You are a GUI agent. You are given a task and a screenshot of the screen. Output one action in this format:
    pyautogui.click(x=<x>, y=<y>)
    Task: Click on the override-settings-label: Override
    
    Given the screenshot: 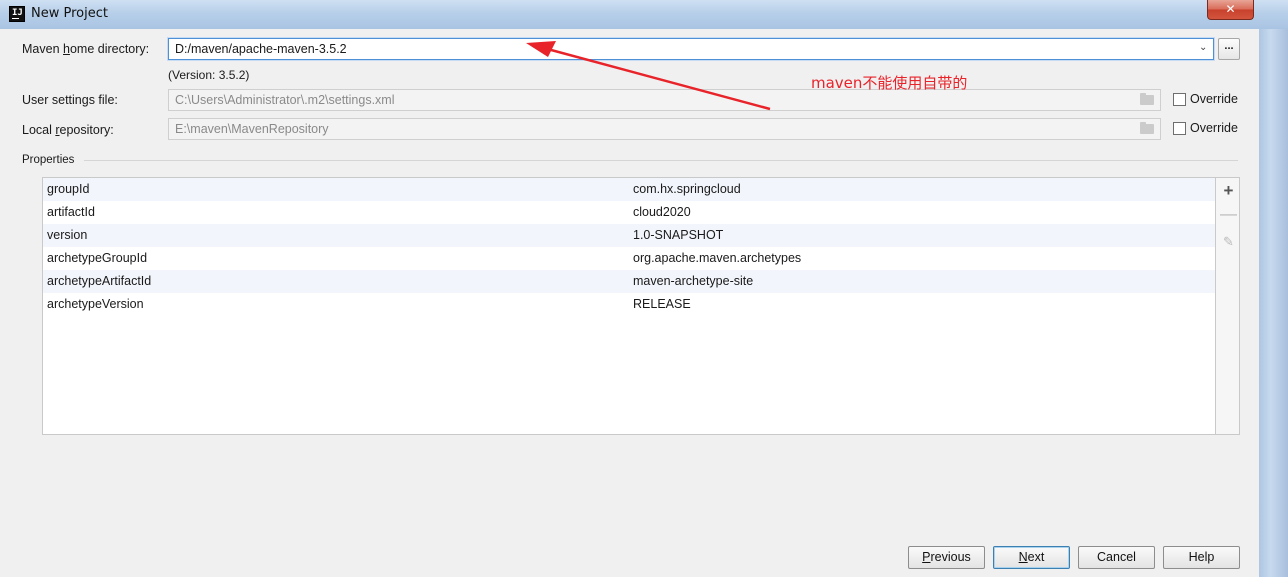 What is the action you would take?
    pyautogui.click(x=1214, y=99)
    